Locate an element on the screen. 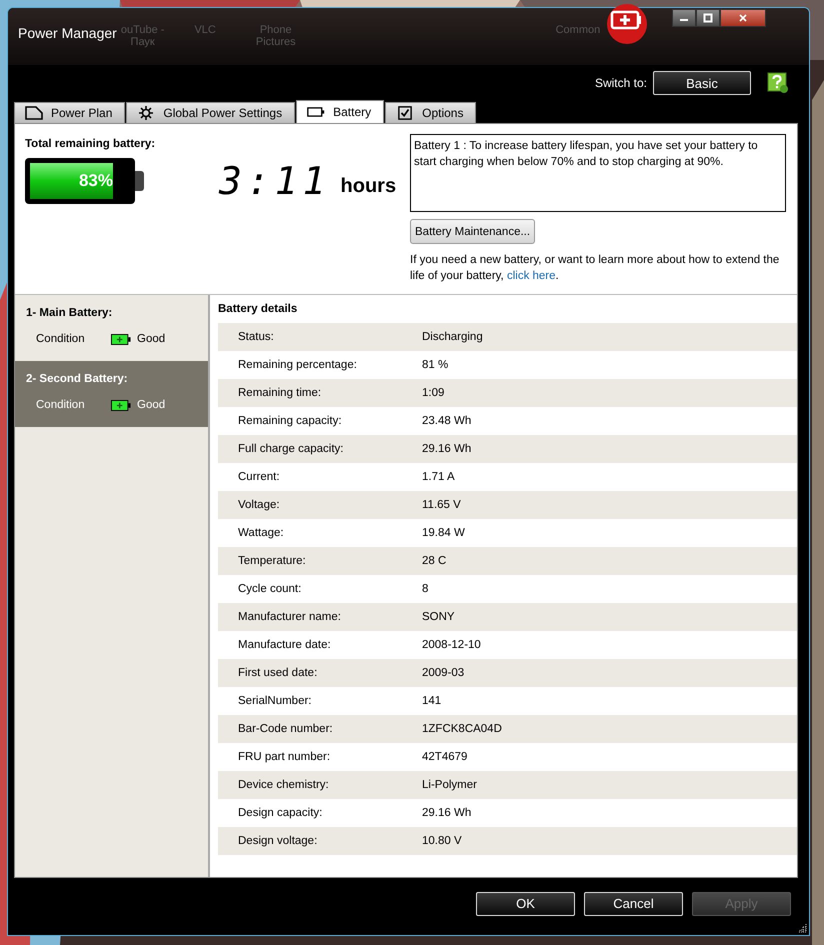  detail-label: Full charge capacity: is located at coordinates (290, 449).